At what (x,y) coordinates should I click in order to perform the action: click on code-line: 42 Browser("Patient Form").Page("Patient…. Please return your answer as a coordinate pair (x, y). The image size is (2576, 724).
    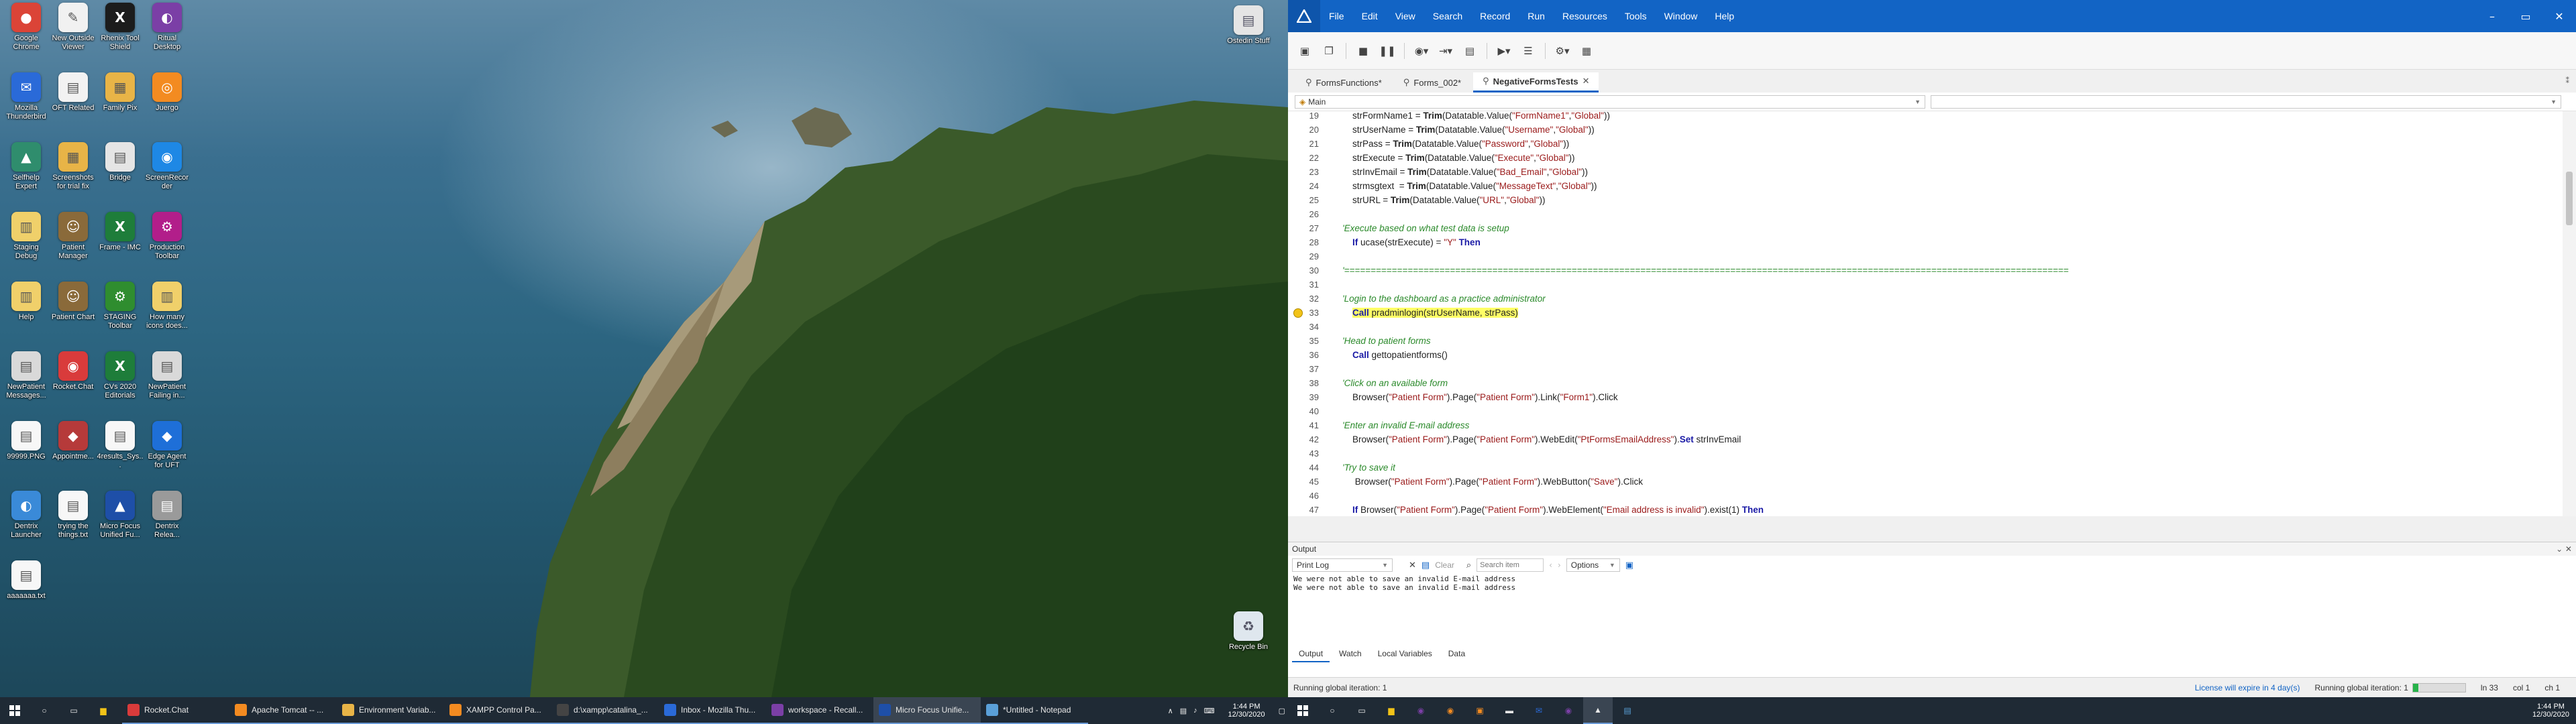
    Looking at the image, I should click on (1925, 439).